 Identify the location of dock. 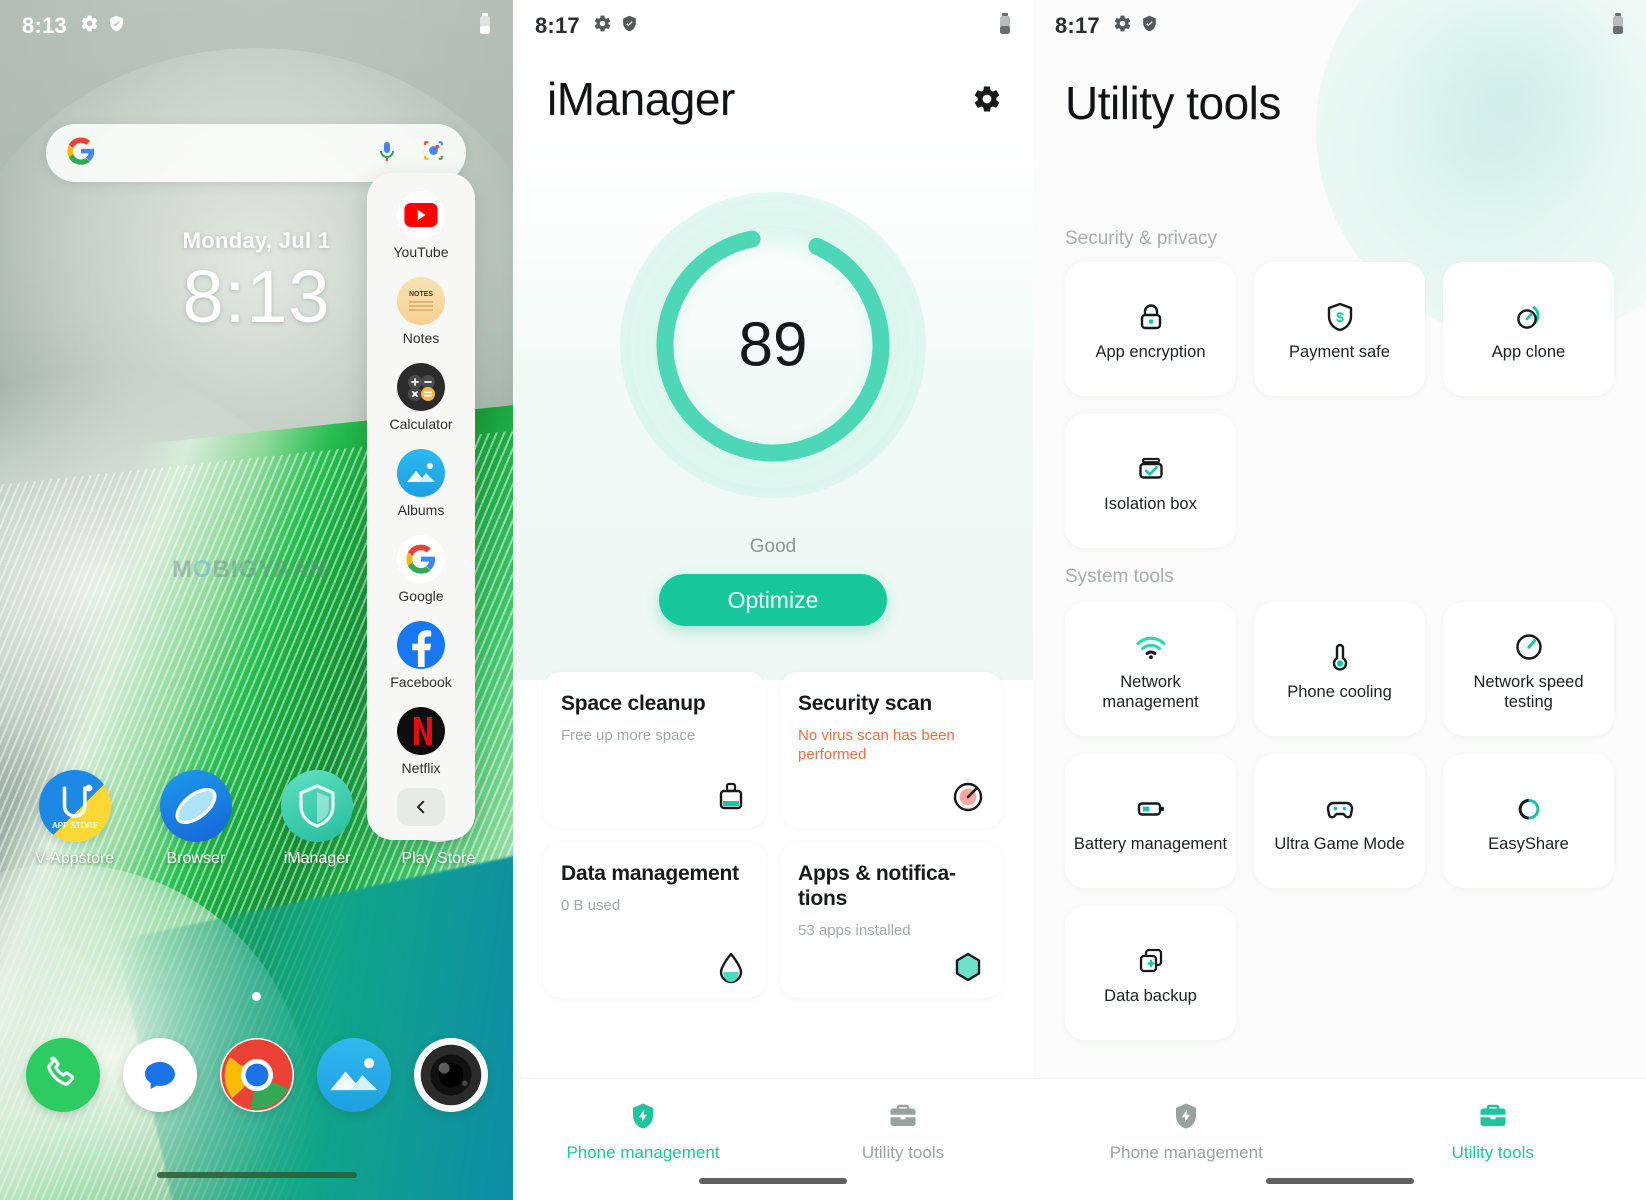
(256, 1075).